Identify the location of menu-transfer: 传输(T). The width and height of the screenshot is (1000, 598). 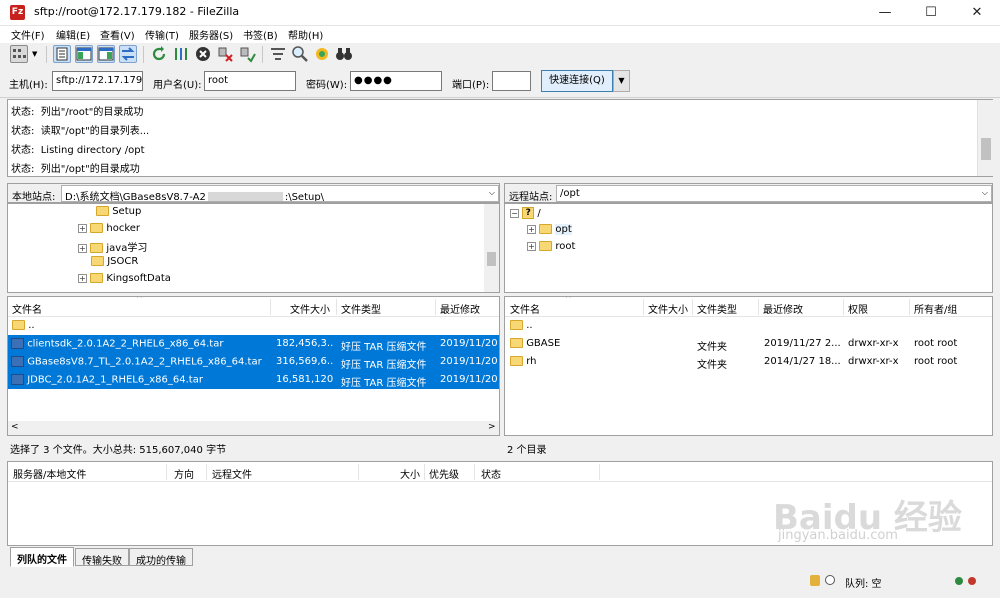
(162, 34).